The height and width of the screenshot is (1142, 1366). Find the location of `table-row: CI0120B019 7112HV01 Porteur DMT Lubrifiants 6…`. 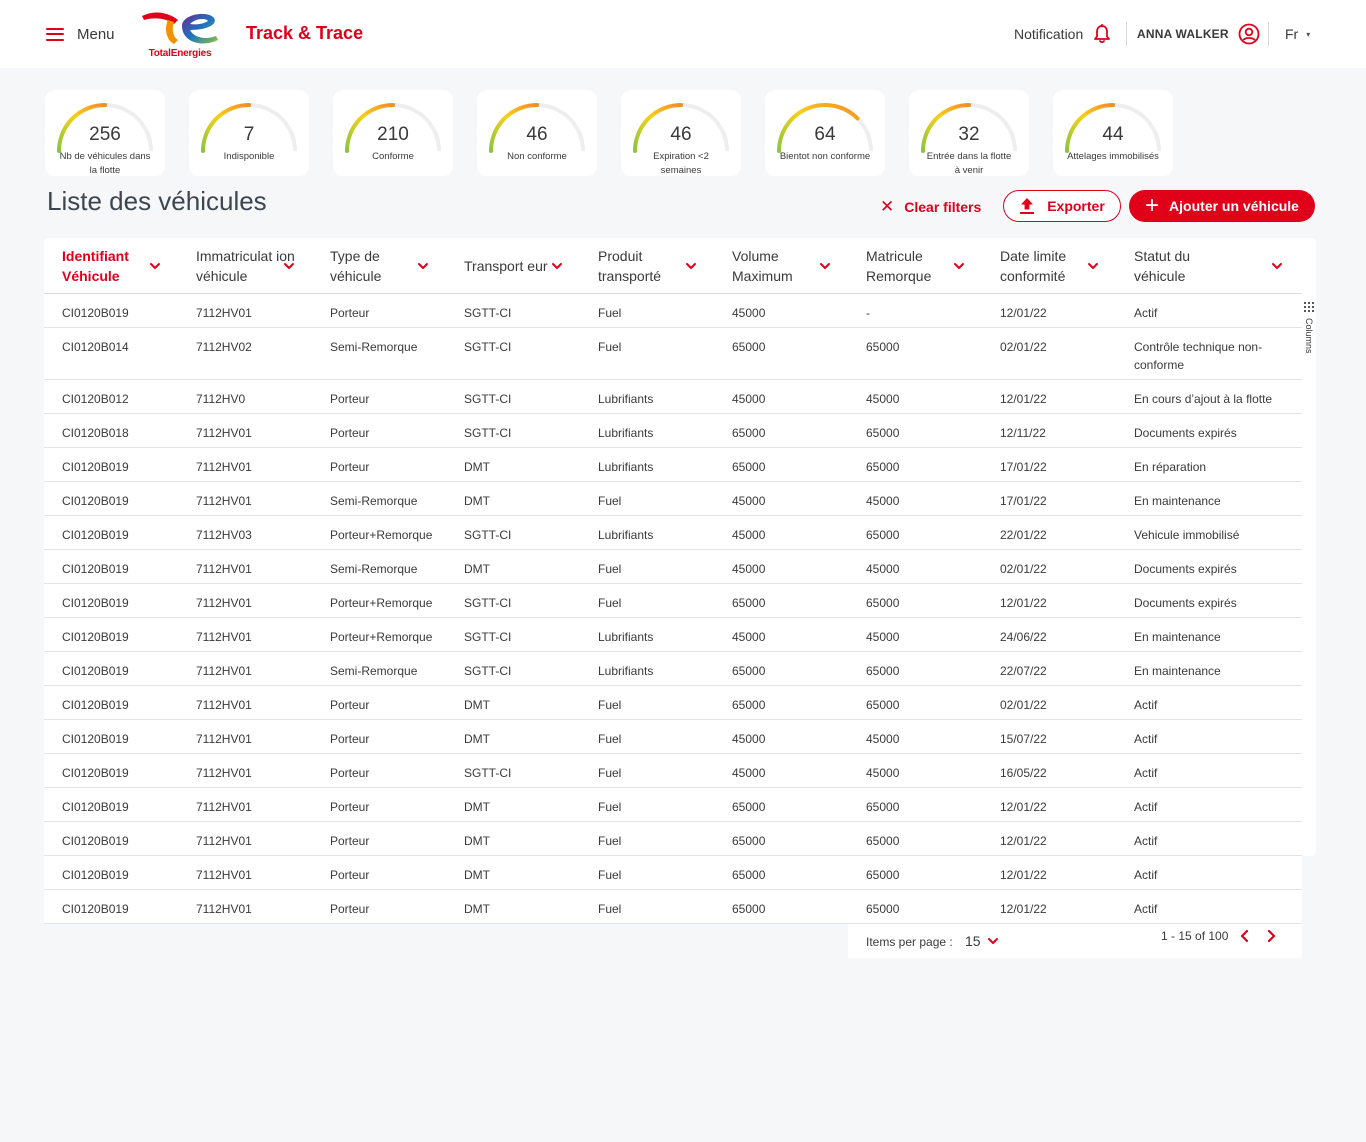

table-row: CI0120B019 7112HV01 Porteur DMT Lubrifiants 6… is located at coordinates (673, 465).